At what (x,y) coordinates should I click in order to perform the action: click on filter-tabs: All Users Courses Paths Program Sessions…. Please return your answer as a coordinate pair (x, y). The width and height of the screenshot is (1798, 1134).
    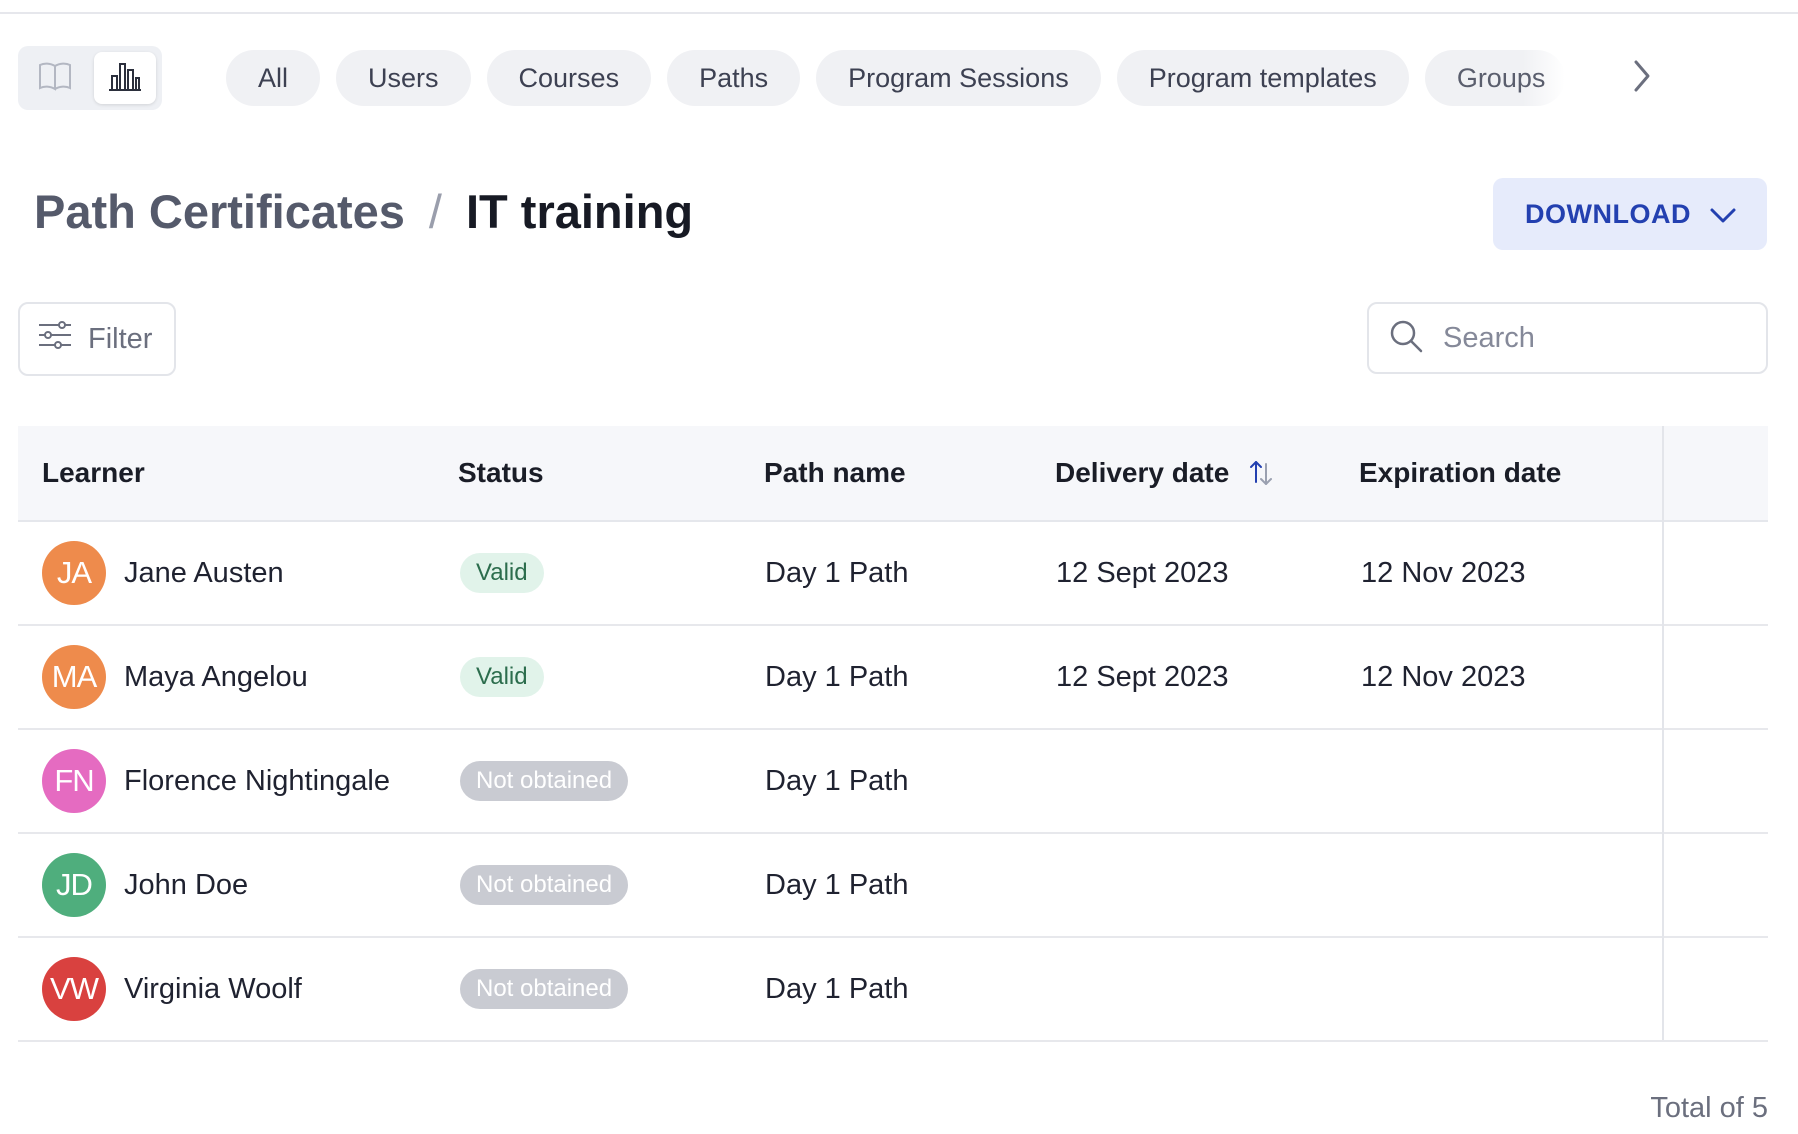
    Looking at the image, I should click on (908, 78).